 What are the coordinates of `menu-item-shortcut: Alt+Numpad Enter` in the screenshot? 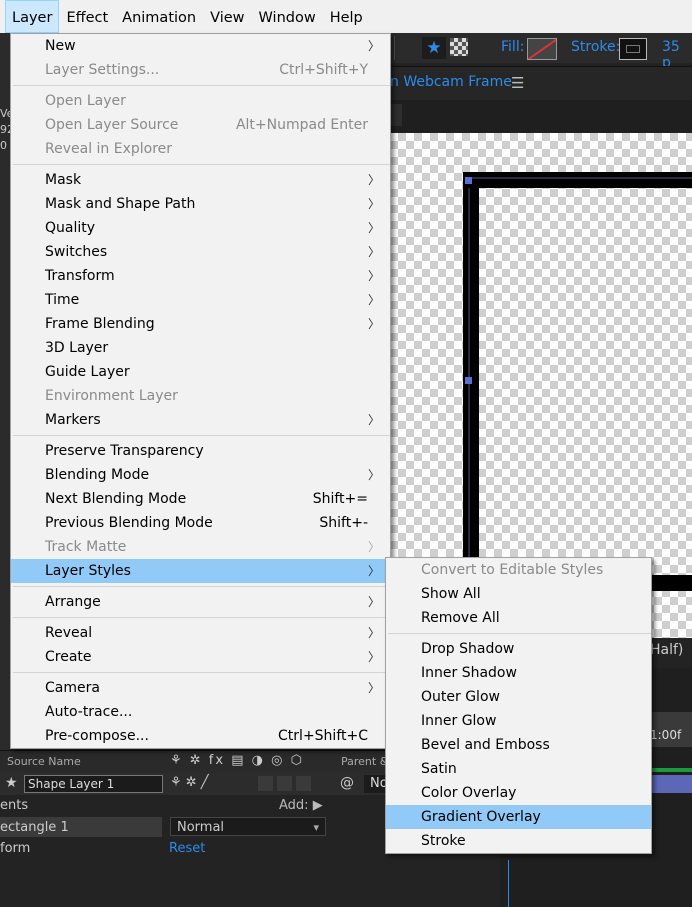 It's located at (301, 125).